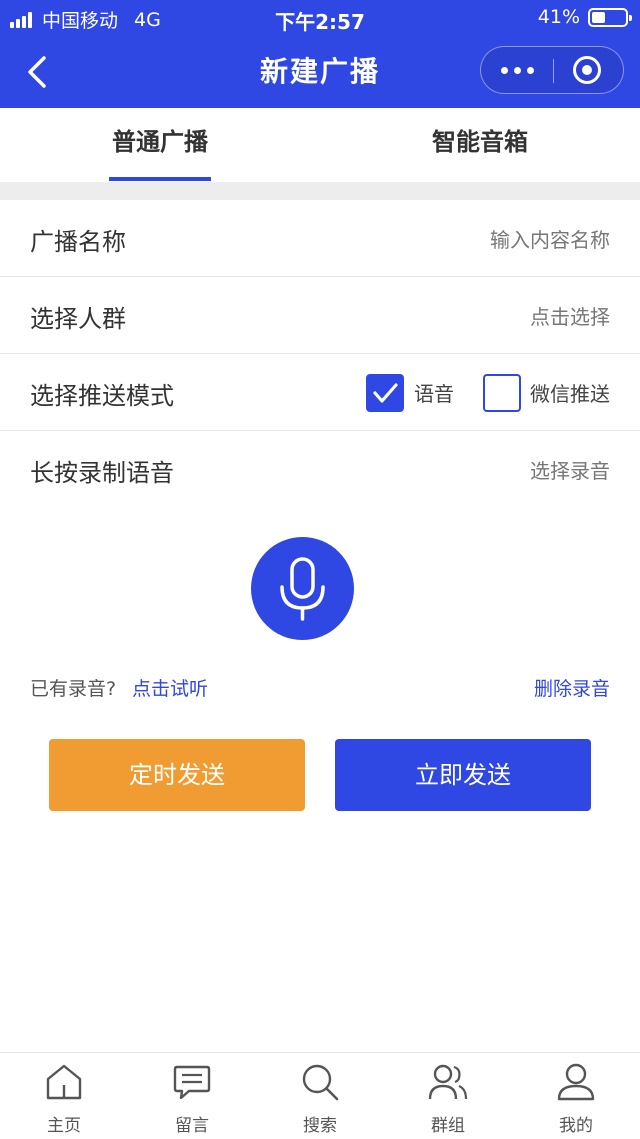  I want to click on send-now-button: 立即发送, so click(463, 775).